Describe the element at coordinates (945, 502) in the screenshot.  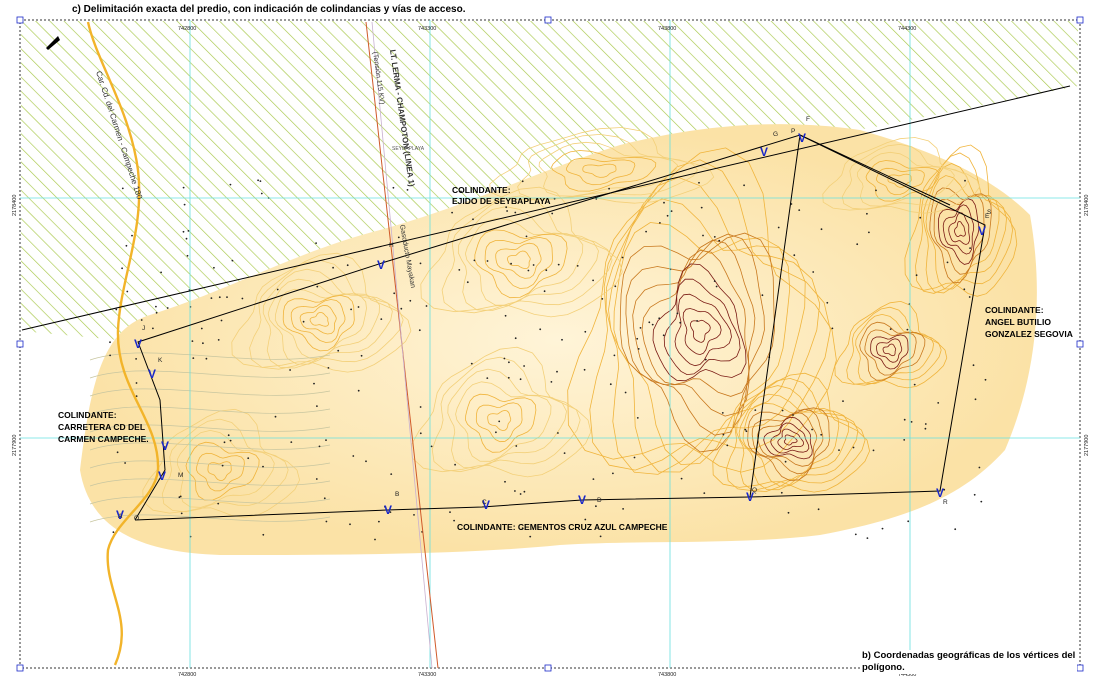
I see `vertex-label: R` at that location.